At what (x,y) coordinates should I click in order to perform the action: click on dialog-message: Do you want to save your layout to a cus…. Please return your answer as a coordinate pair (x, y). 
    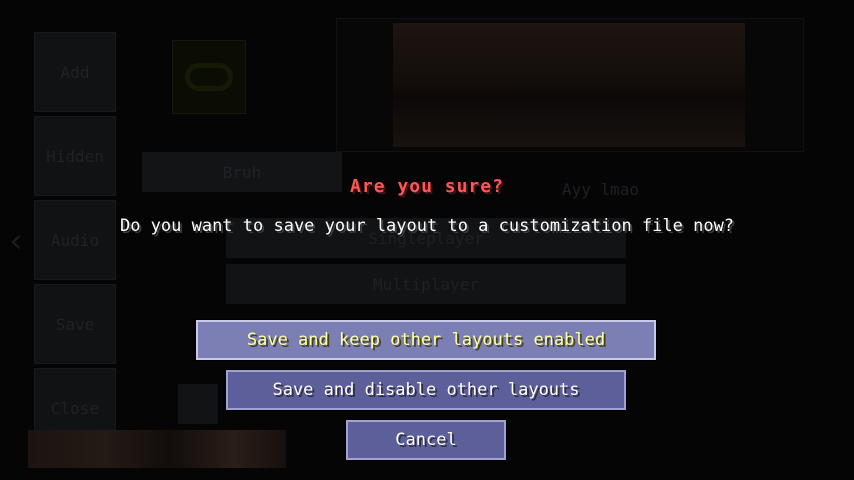
    Looking at the image, I should click on (427, 226).